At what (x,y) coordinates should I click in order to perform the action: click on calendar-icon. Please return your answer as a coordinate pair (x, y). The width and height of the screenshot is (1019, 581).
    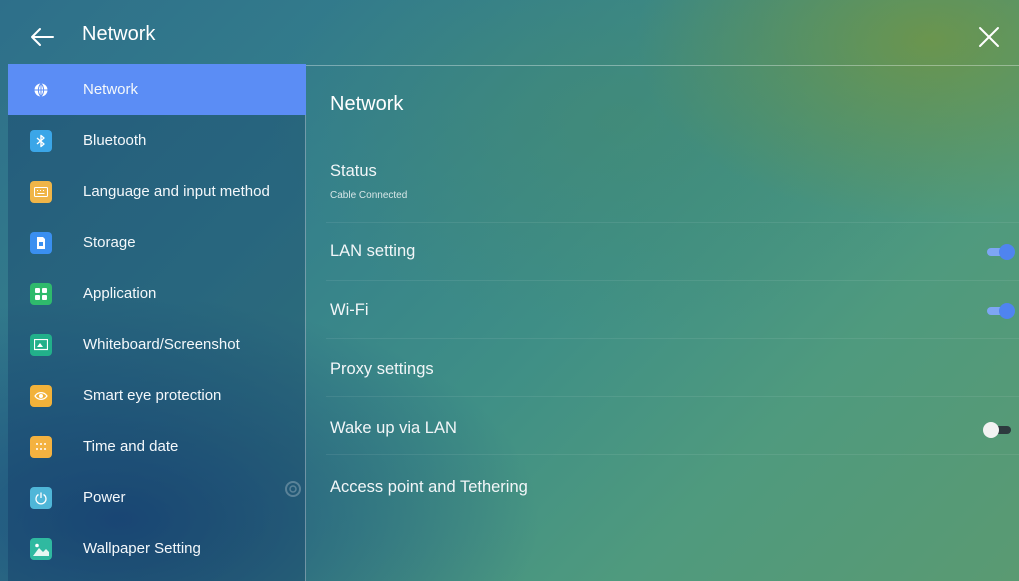
    Looking at the image, I should click on (41, 446).